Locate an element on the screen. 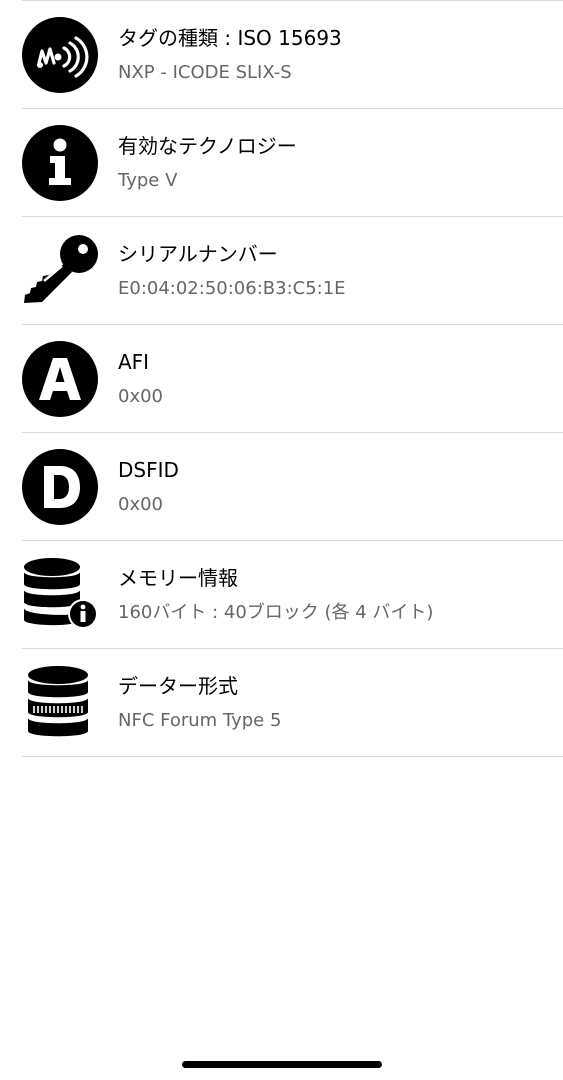 This screenshot has width=563, height=1080. list-item-afi: AFI 0x00 is located at coordinates (292, 379).